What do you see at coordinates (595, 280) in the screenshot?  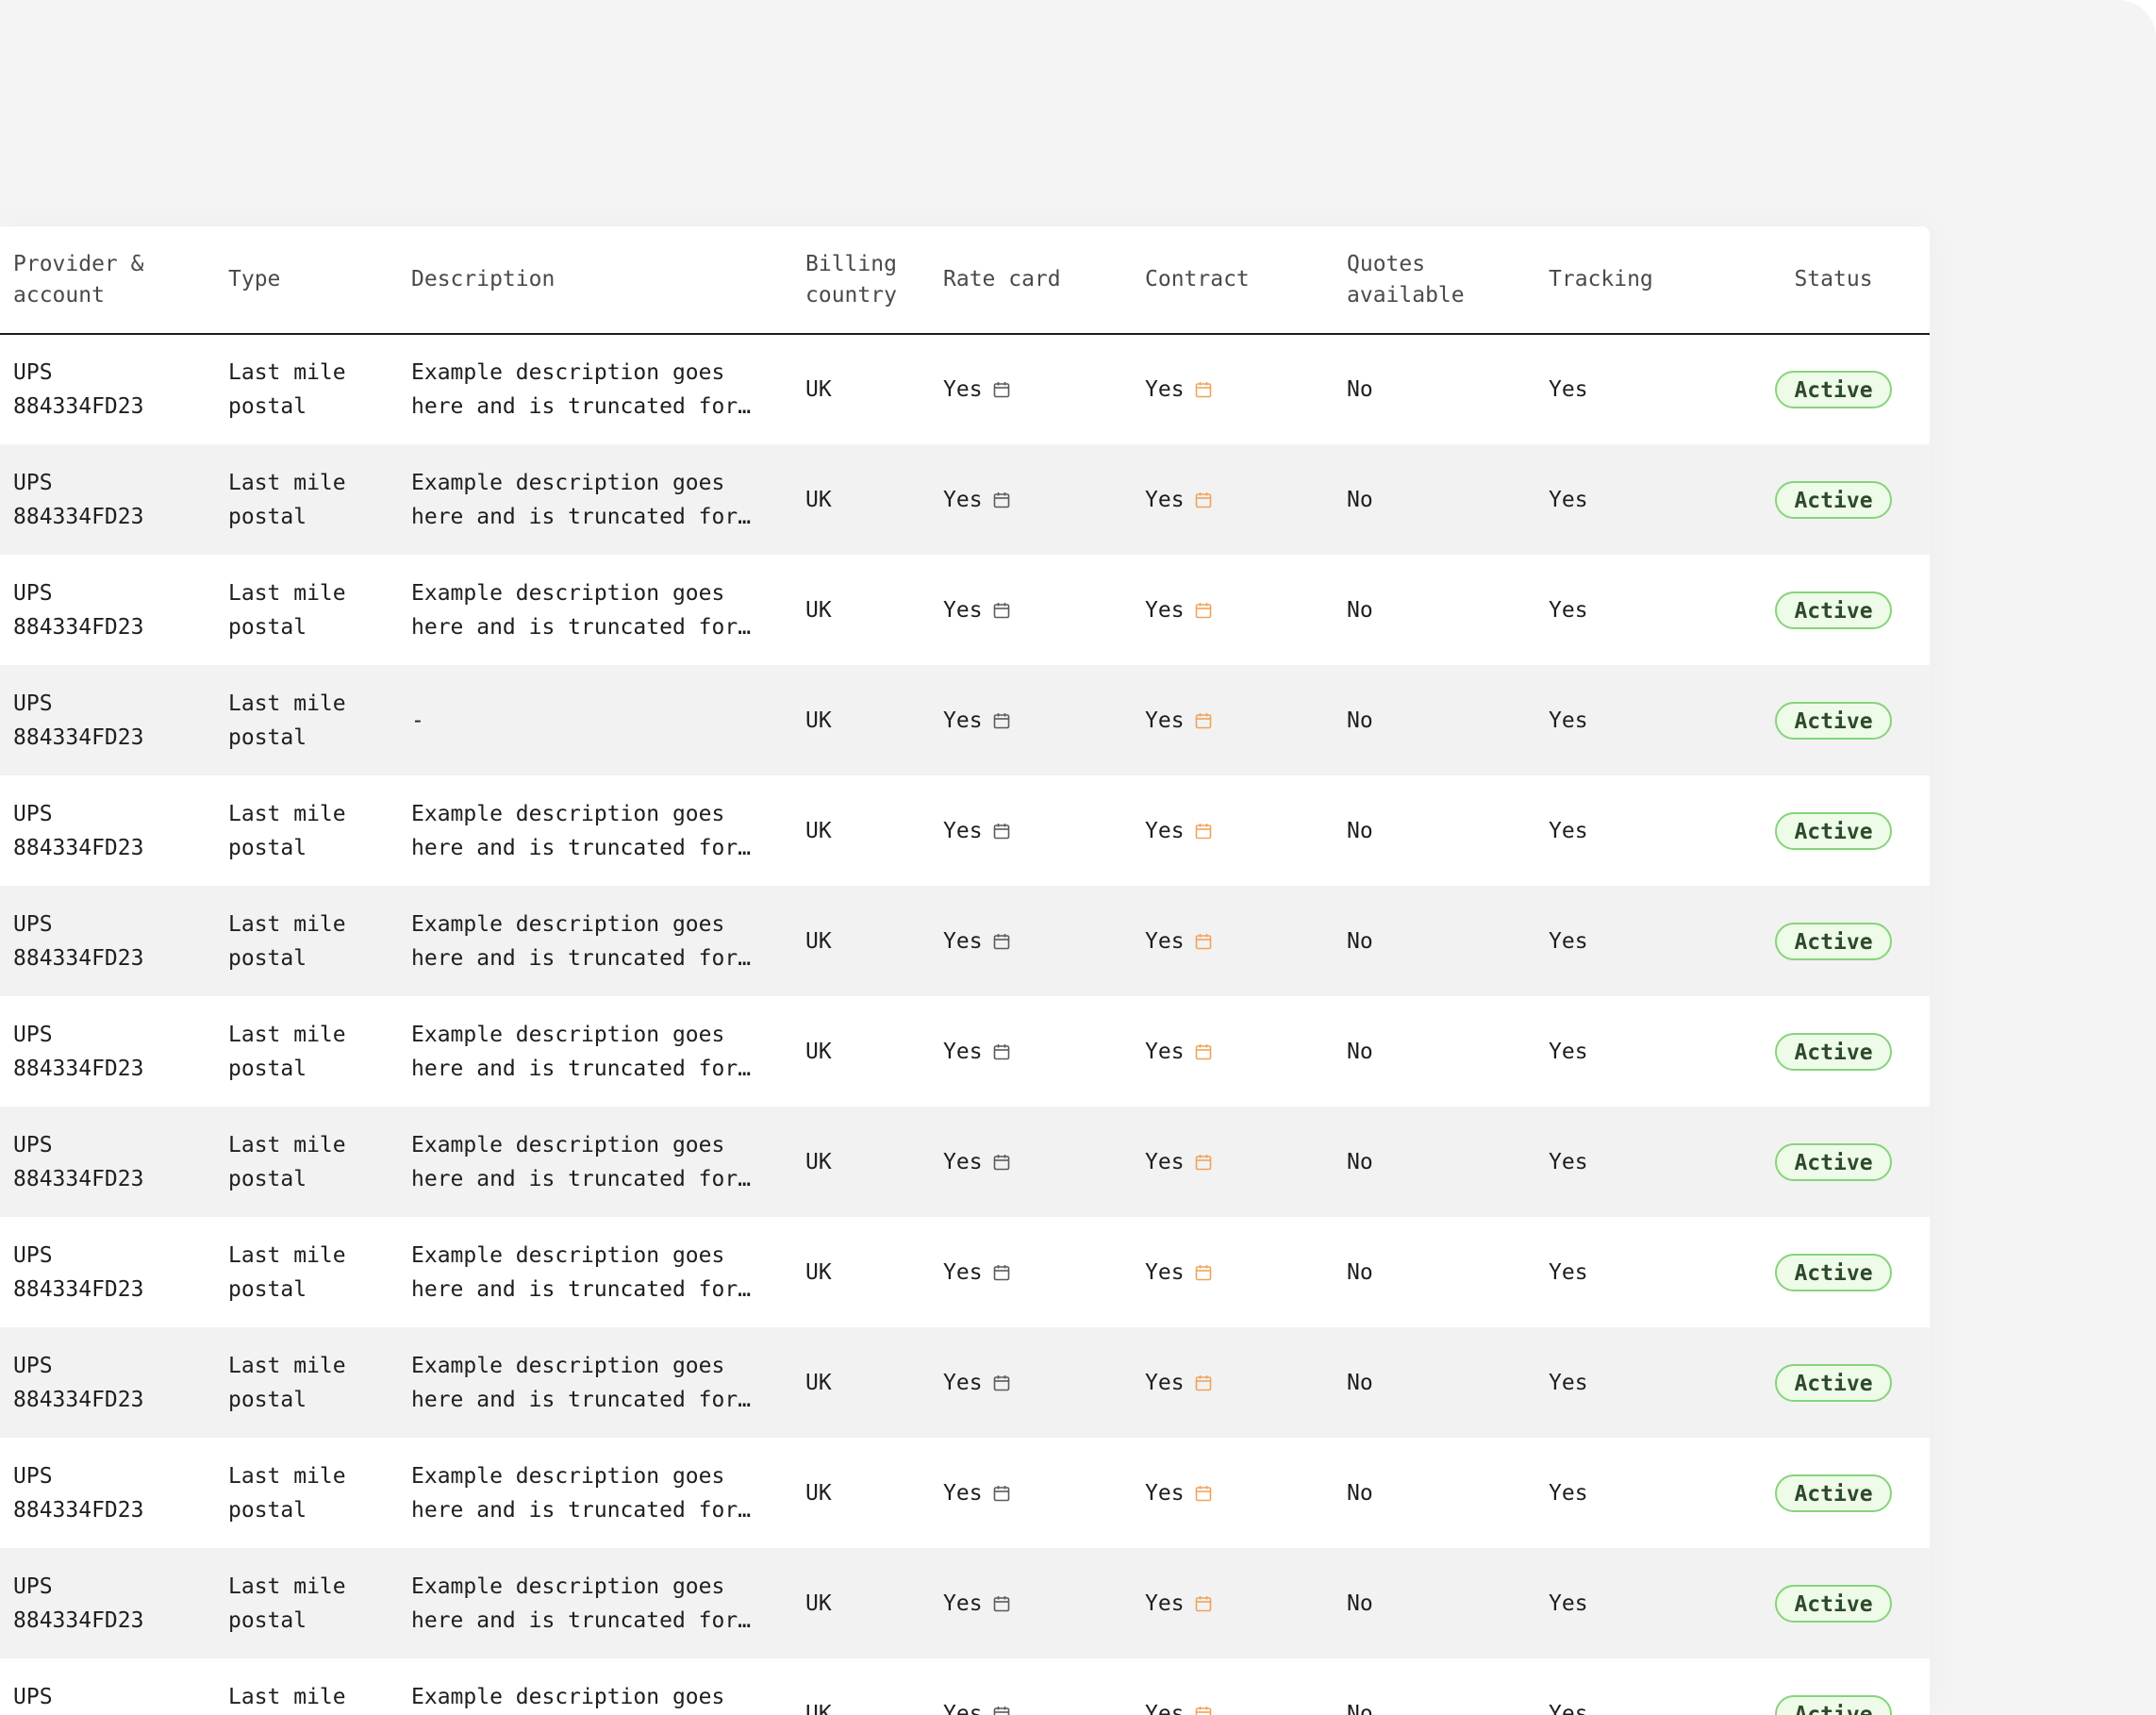 I see `header-description: Description` at bounding box center [595, 280].